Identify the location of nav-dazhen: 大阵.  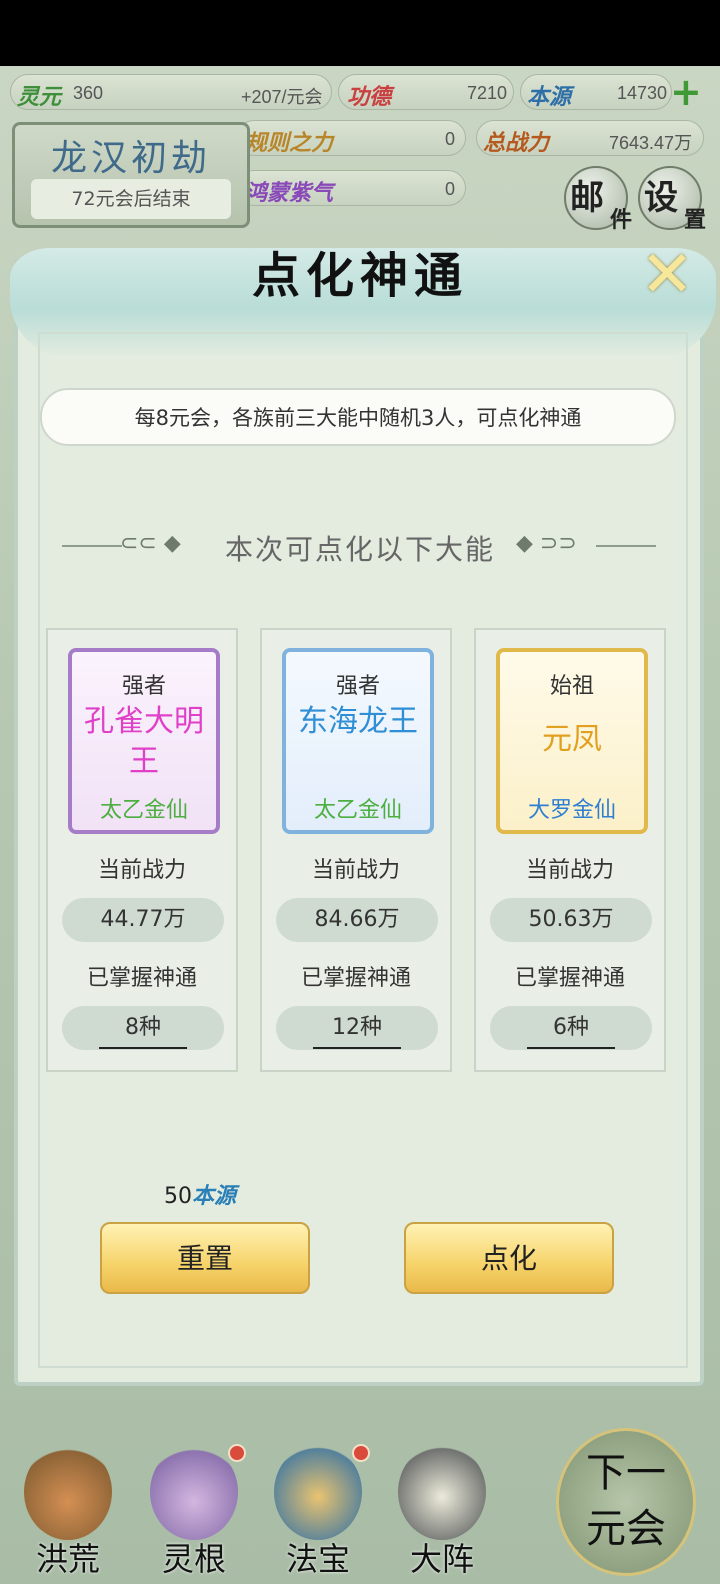
(442, 1511).